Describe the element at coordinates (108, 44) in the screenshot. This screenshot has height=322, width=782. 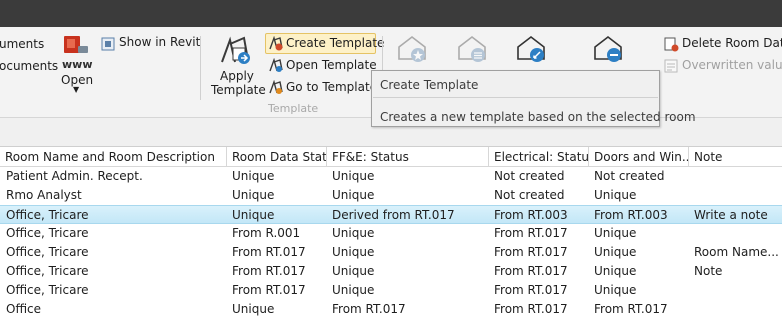
I see `revit-icon` at that location.